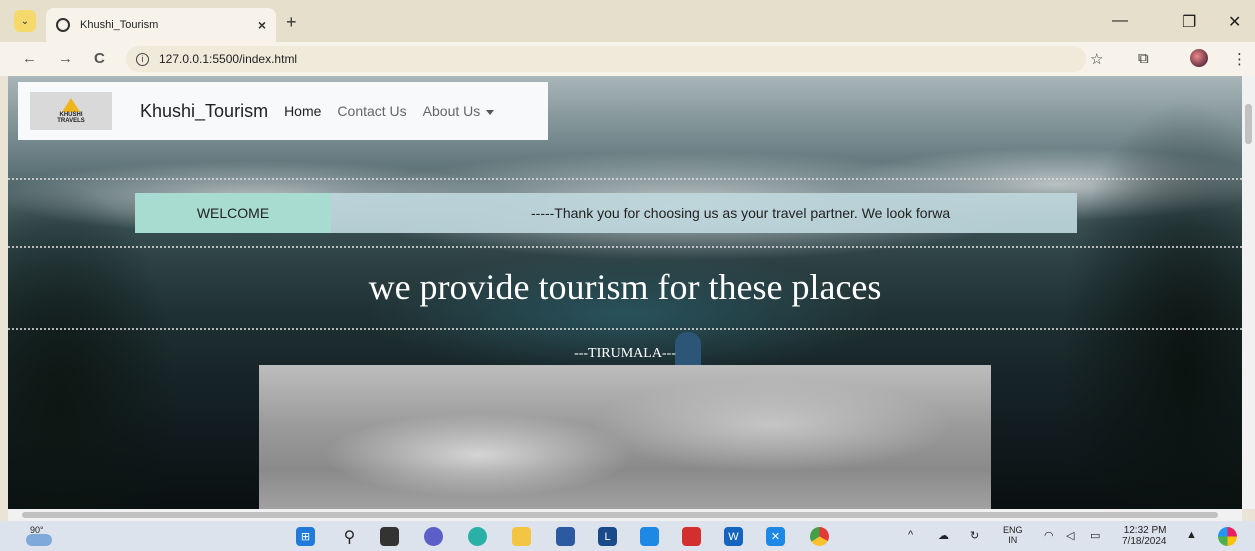  I want to click on chat-icon, so click(433, 536).